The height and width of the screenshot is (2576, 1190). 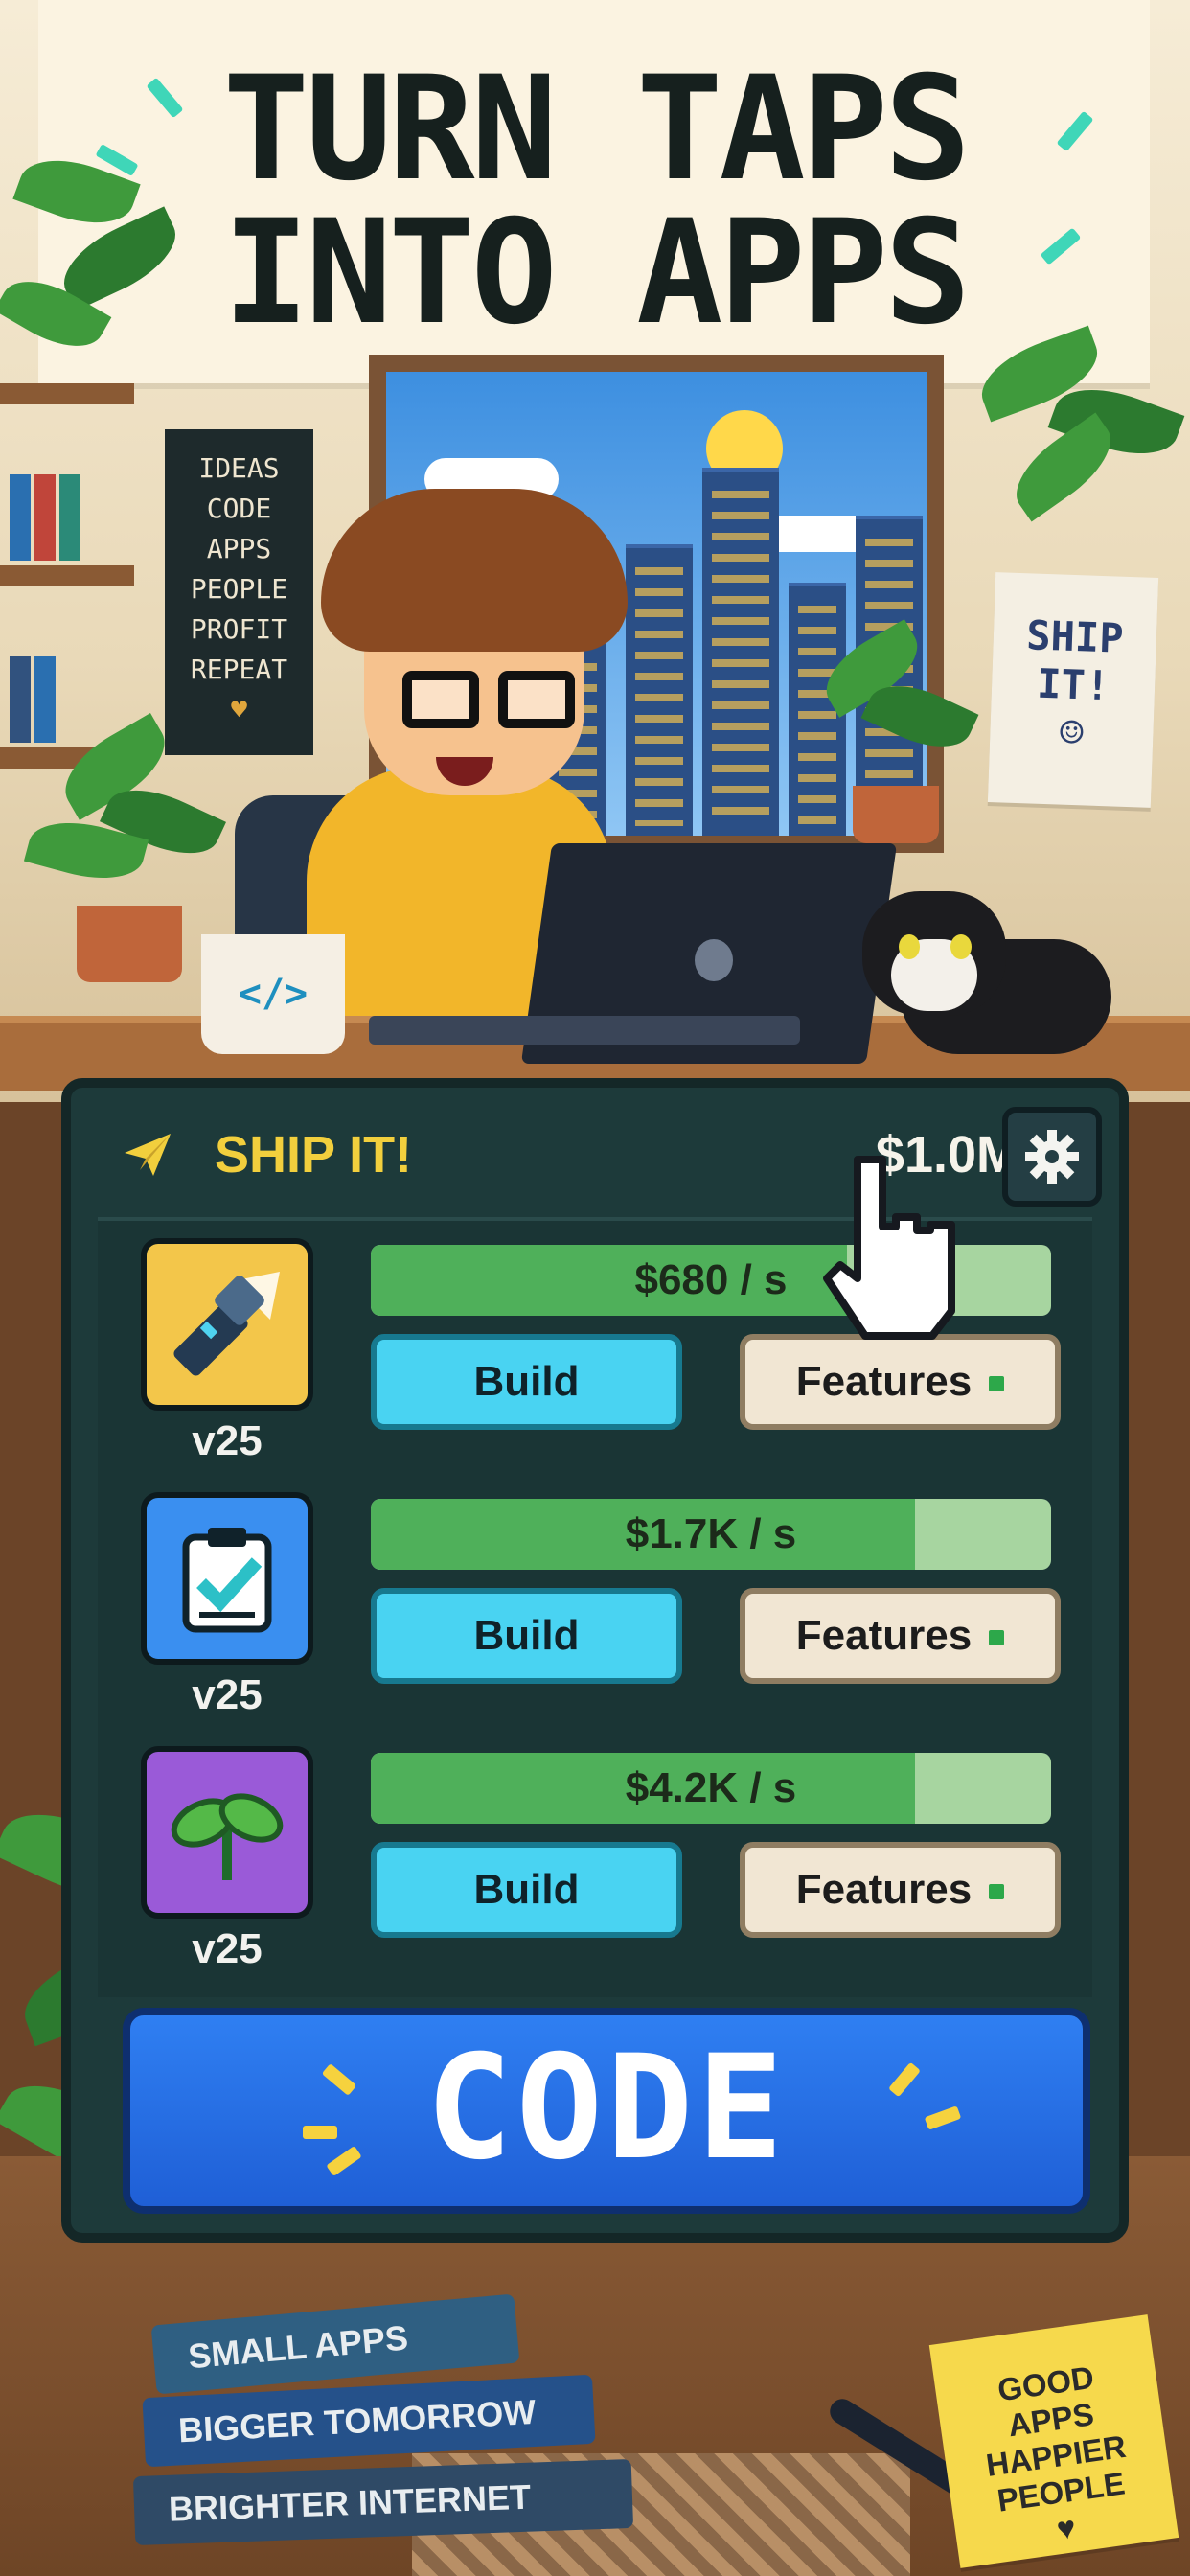 What do you see at coordinates (273, 994) in the screenshot?
I see `code-mug: </>` at bounding box center [273, 994].